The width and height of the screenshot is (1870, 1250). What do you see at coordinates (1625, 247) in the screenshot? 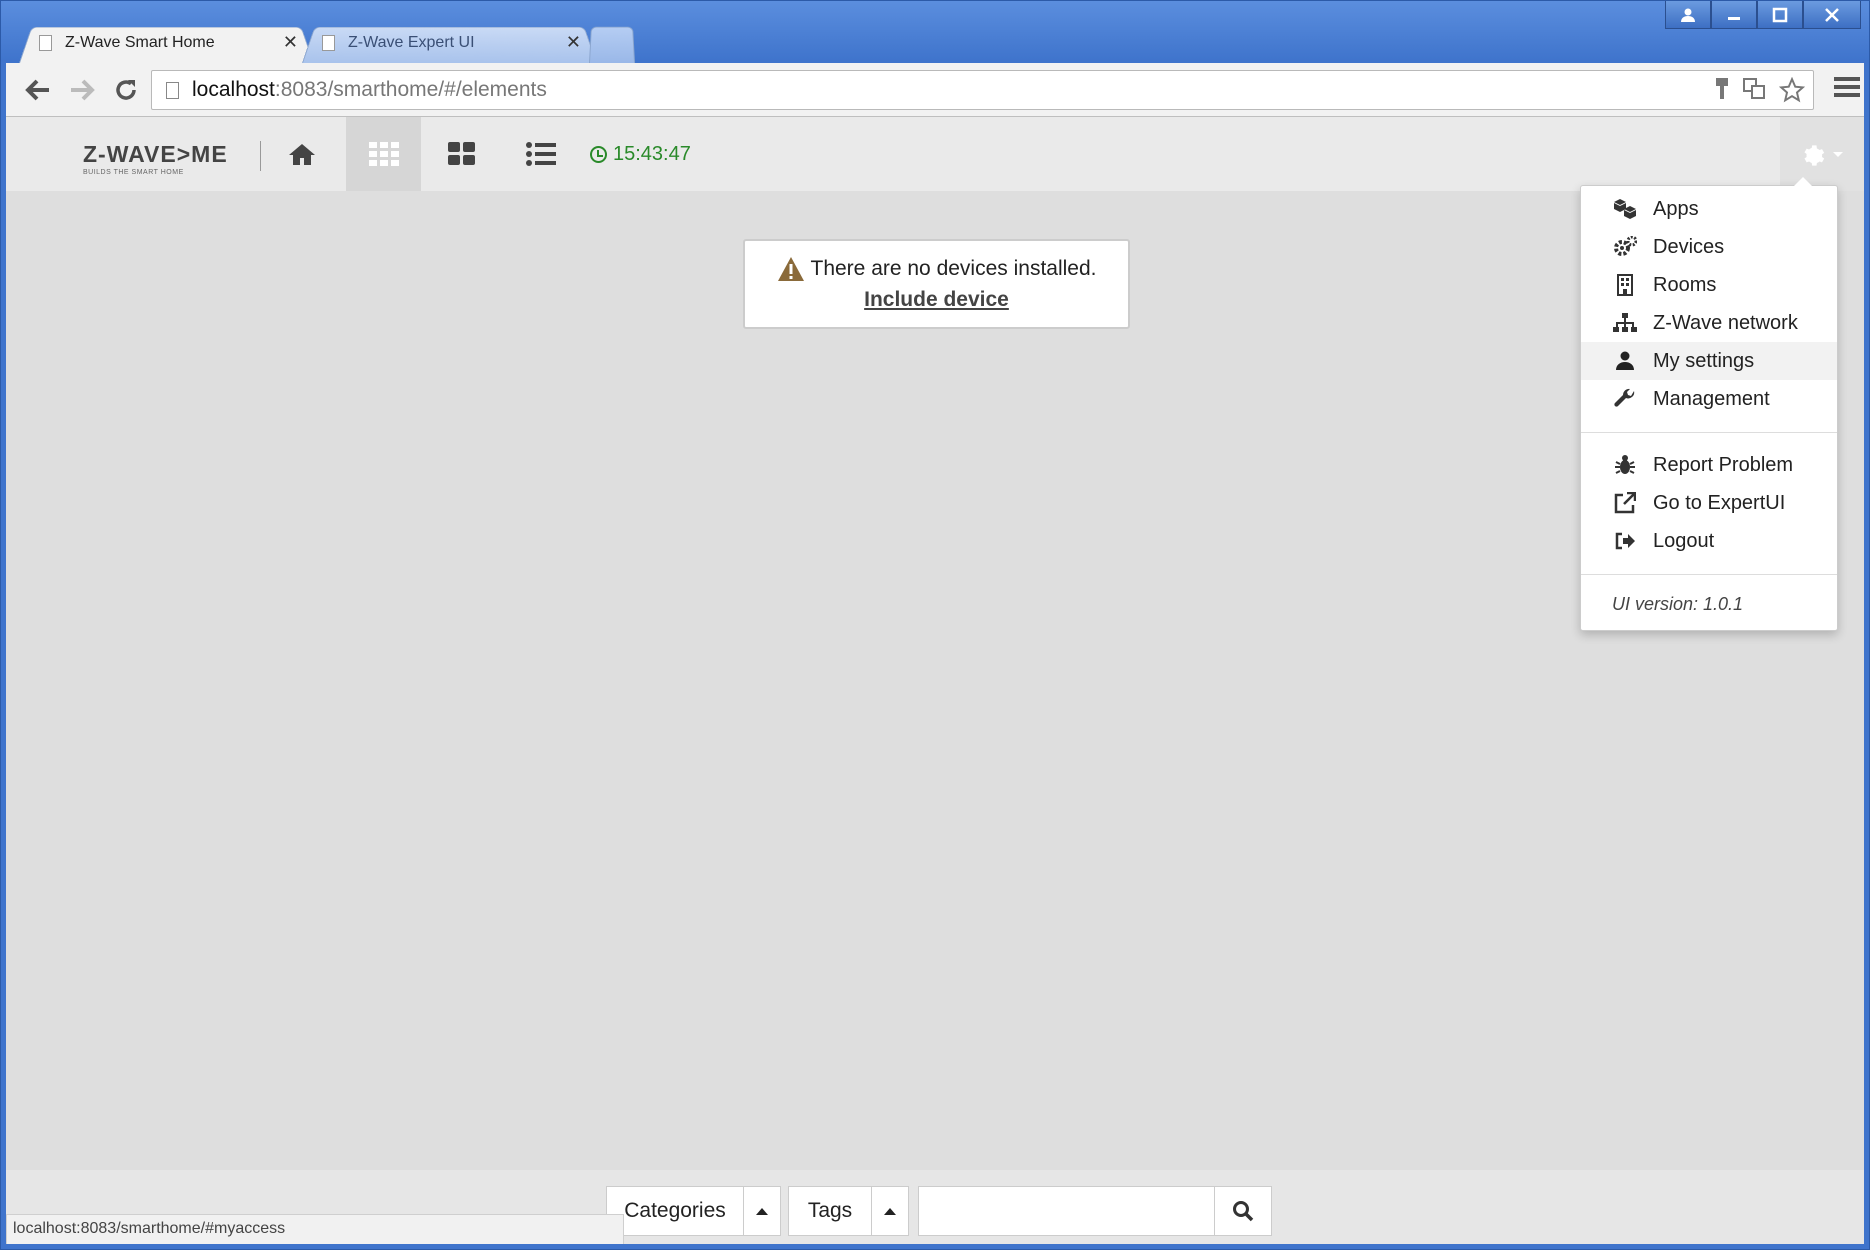
I see `cogs-icon` at bounding box center [1625, 247].